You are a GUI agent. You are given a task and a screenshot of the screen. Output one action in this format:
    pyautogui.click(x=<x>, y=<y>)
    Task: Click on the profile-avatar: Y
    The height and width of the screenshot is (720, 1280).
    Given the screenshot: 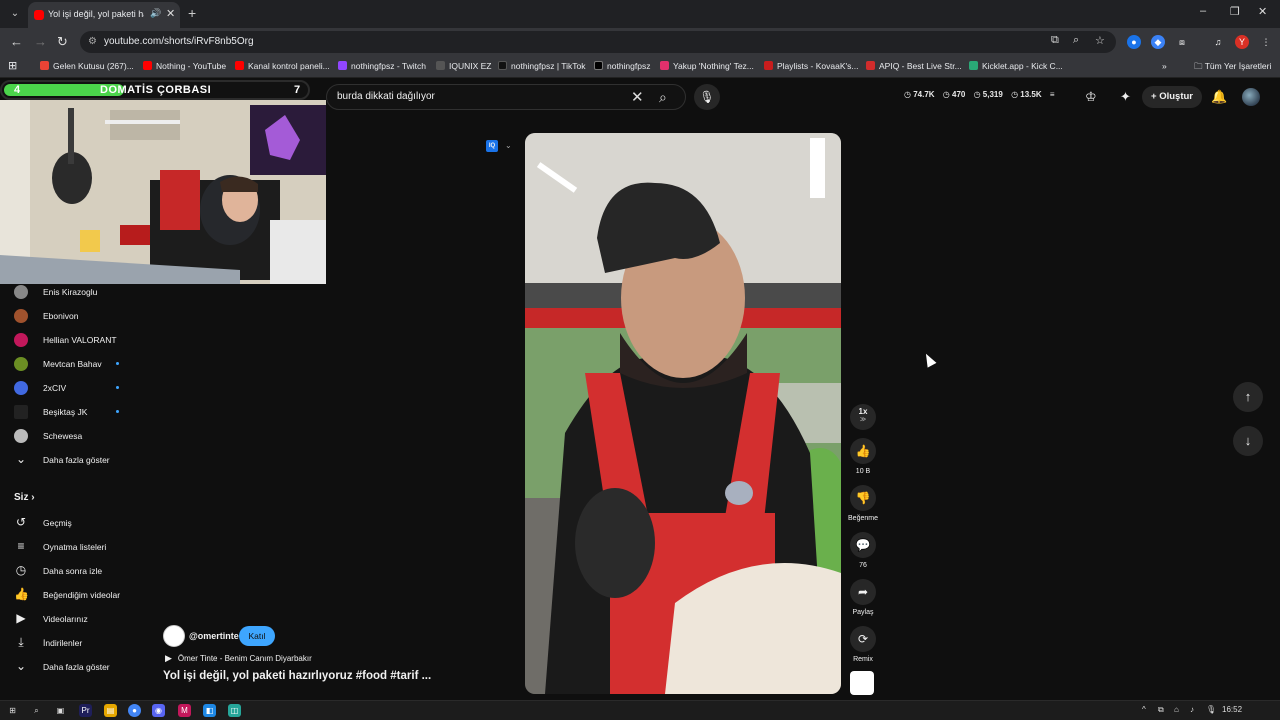 What is the action you would take?
    pyautogui.click(x=1242, y=42)
    